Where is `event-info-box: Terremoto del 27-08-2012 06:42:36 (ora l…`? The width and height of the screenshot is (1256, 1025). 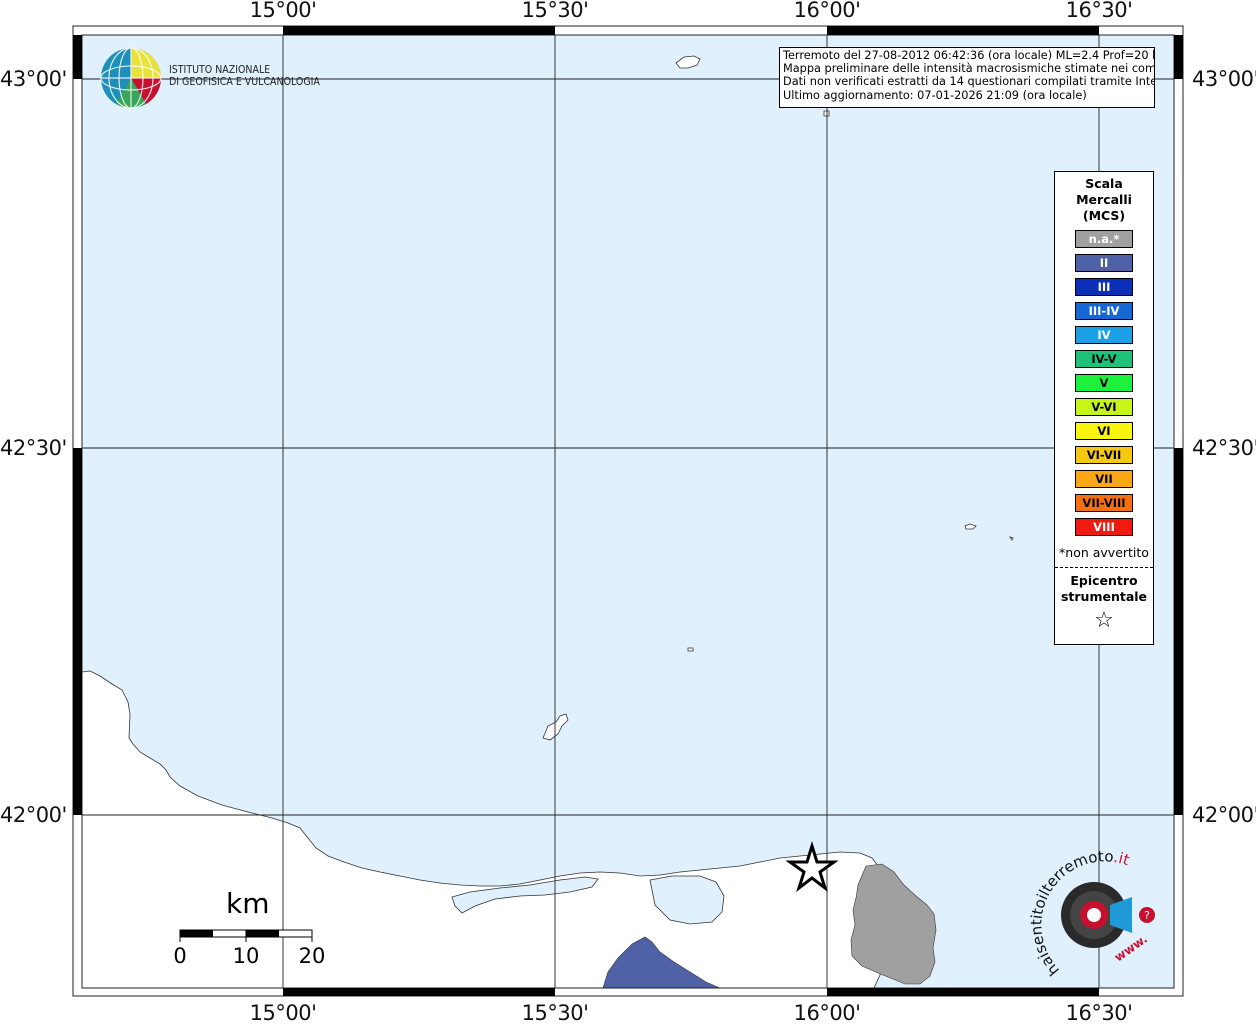 event-info-box: Terremoto del 27-08-2012 06:42:36 (ora l… is located at coordinates (967, 77).